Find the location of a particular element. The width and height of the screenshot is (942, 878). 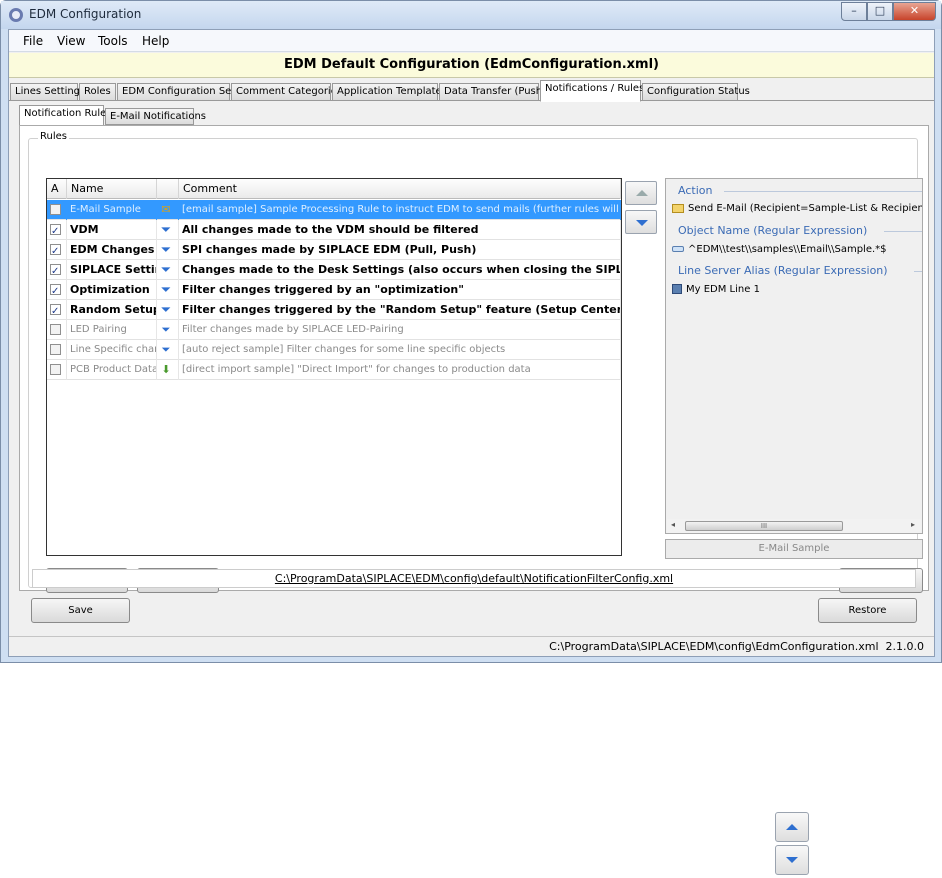

cell-icon: ⏷ is located at coordinates (168, 250).